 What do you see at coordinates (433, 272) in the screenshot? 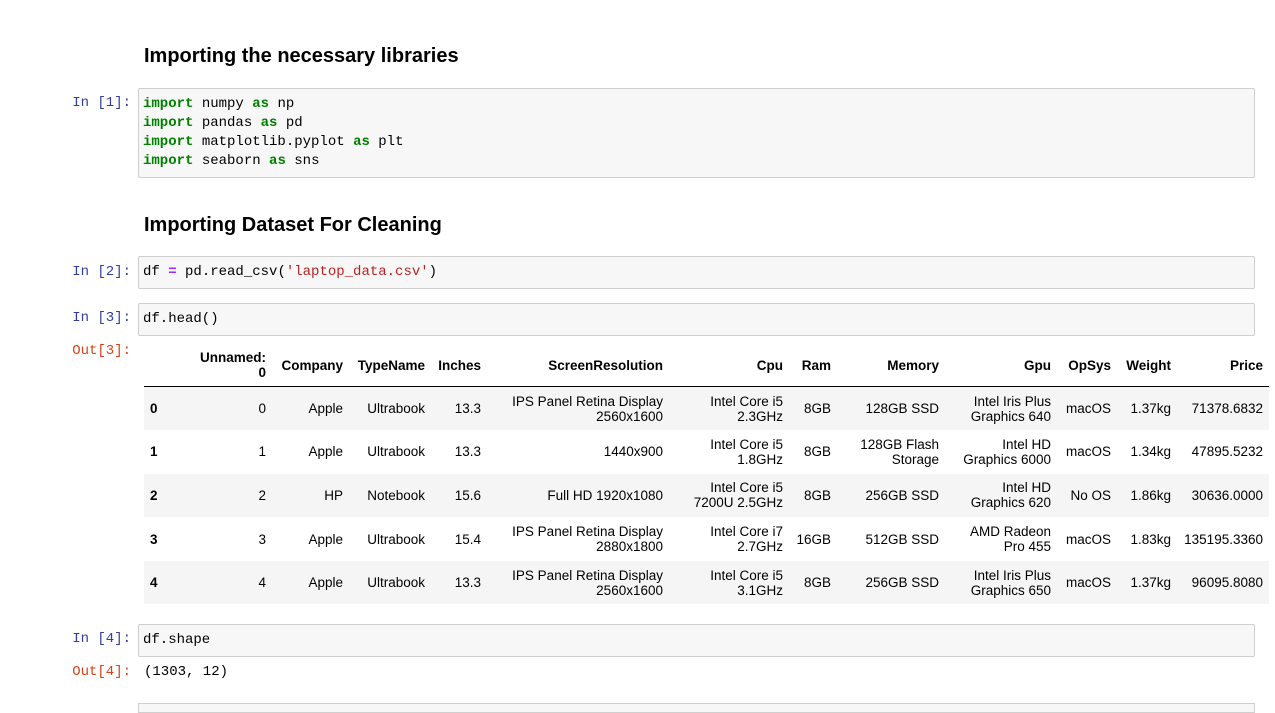
I see `code-text: )` at bounding box center [433, 272].